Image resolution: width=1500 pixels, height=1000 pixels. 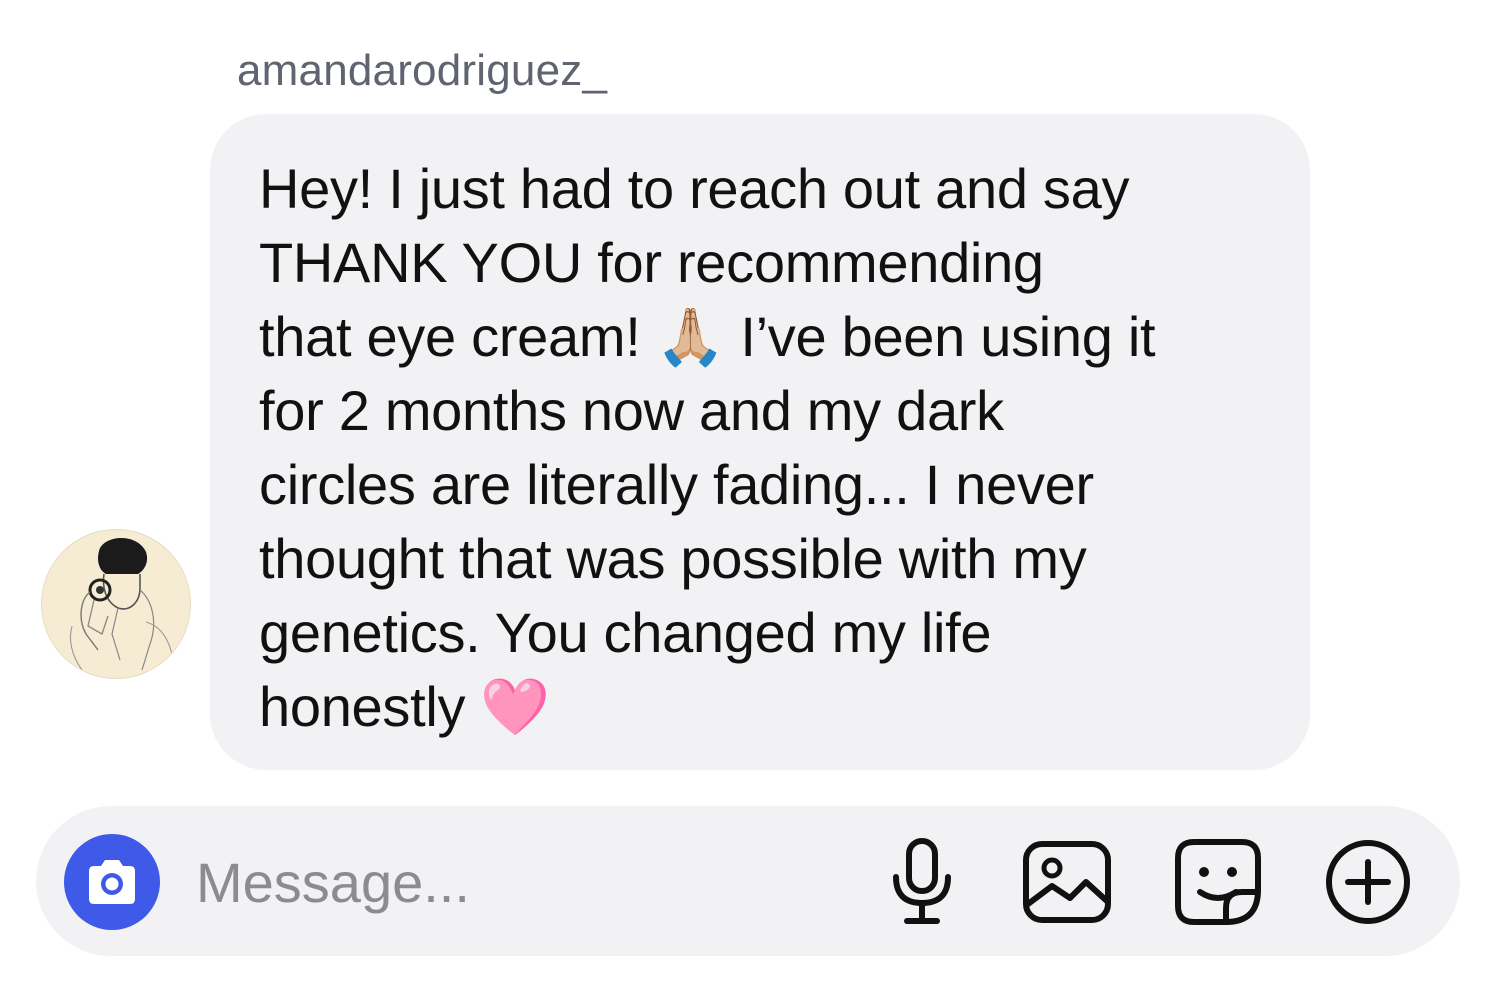 I want to click on camera-icon, so click(x=112, y=882).